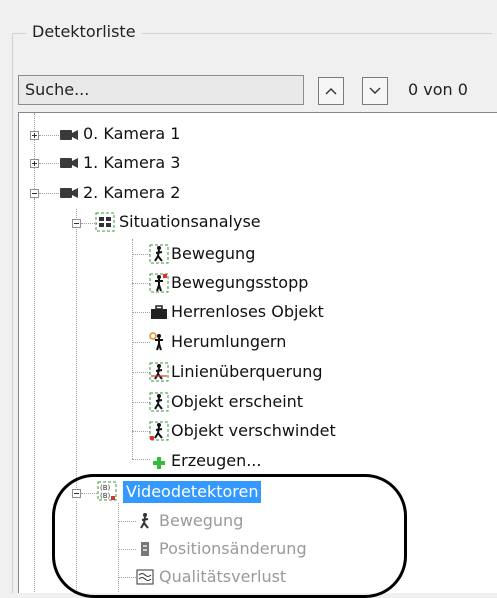 This screenshot has width=497, height=598. What do you see at coordinates (159, 312) in the screenshot?
I see `briefcase-icon` at bounding box center [159, 312].